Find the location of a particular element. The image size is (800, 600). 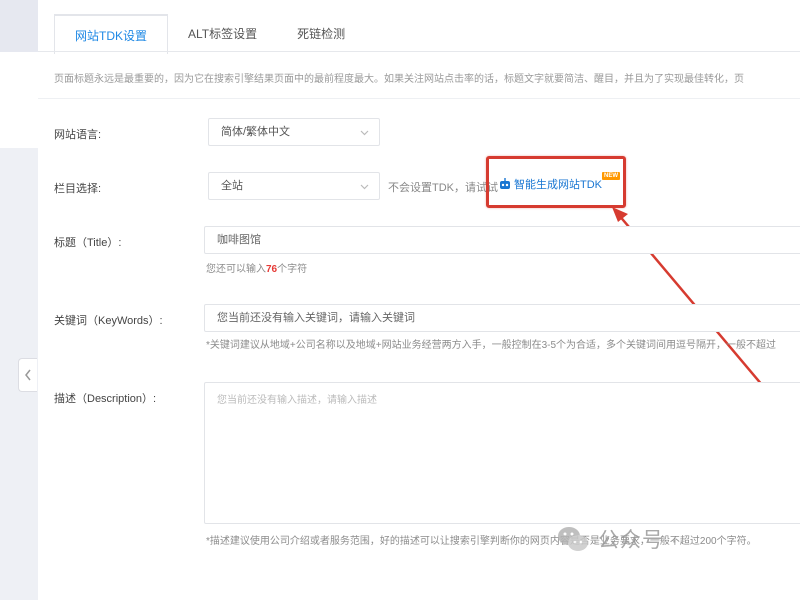

title-counter-prefix: 您还可以输入 is located at coordinates (236, 269).